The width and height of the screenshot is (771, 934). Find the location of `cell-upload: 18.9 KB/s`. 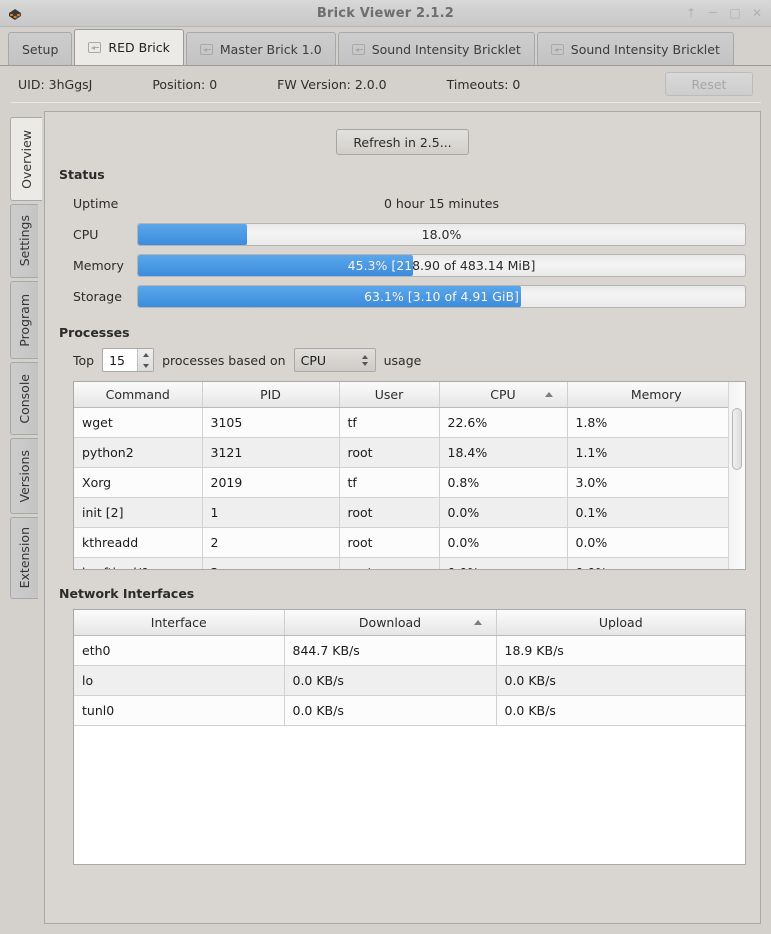

cell-upload: 18.9 KB/s is located at coordinates (620, 650).